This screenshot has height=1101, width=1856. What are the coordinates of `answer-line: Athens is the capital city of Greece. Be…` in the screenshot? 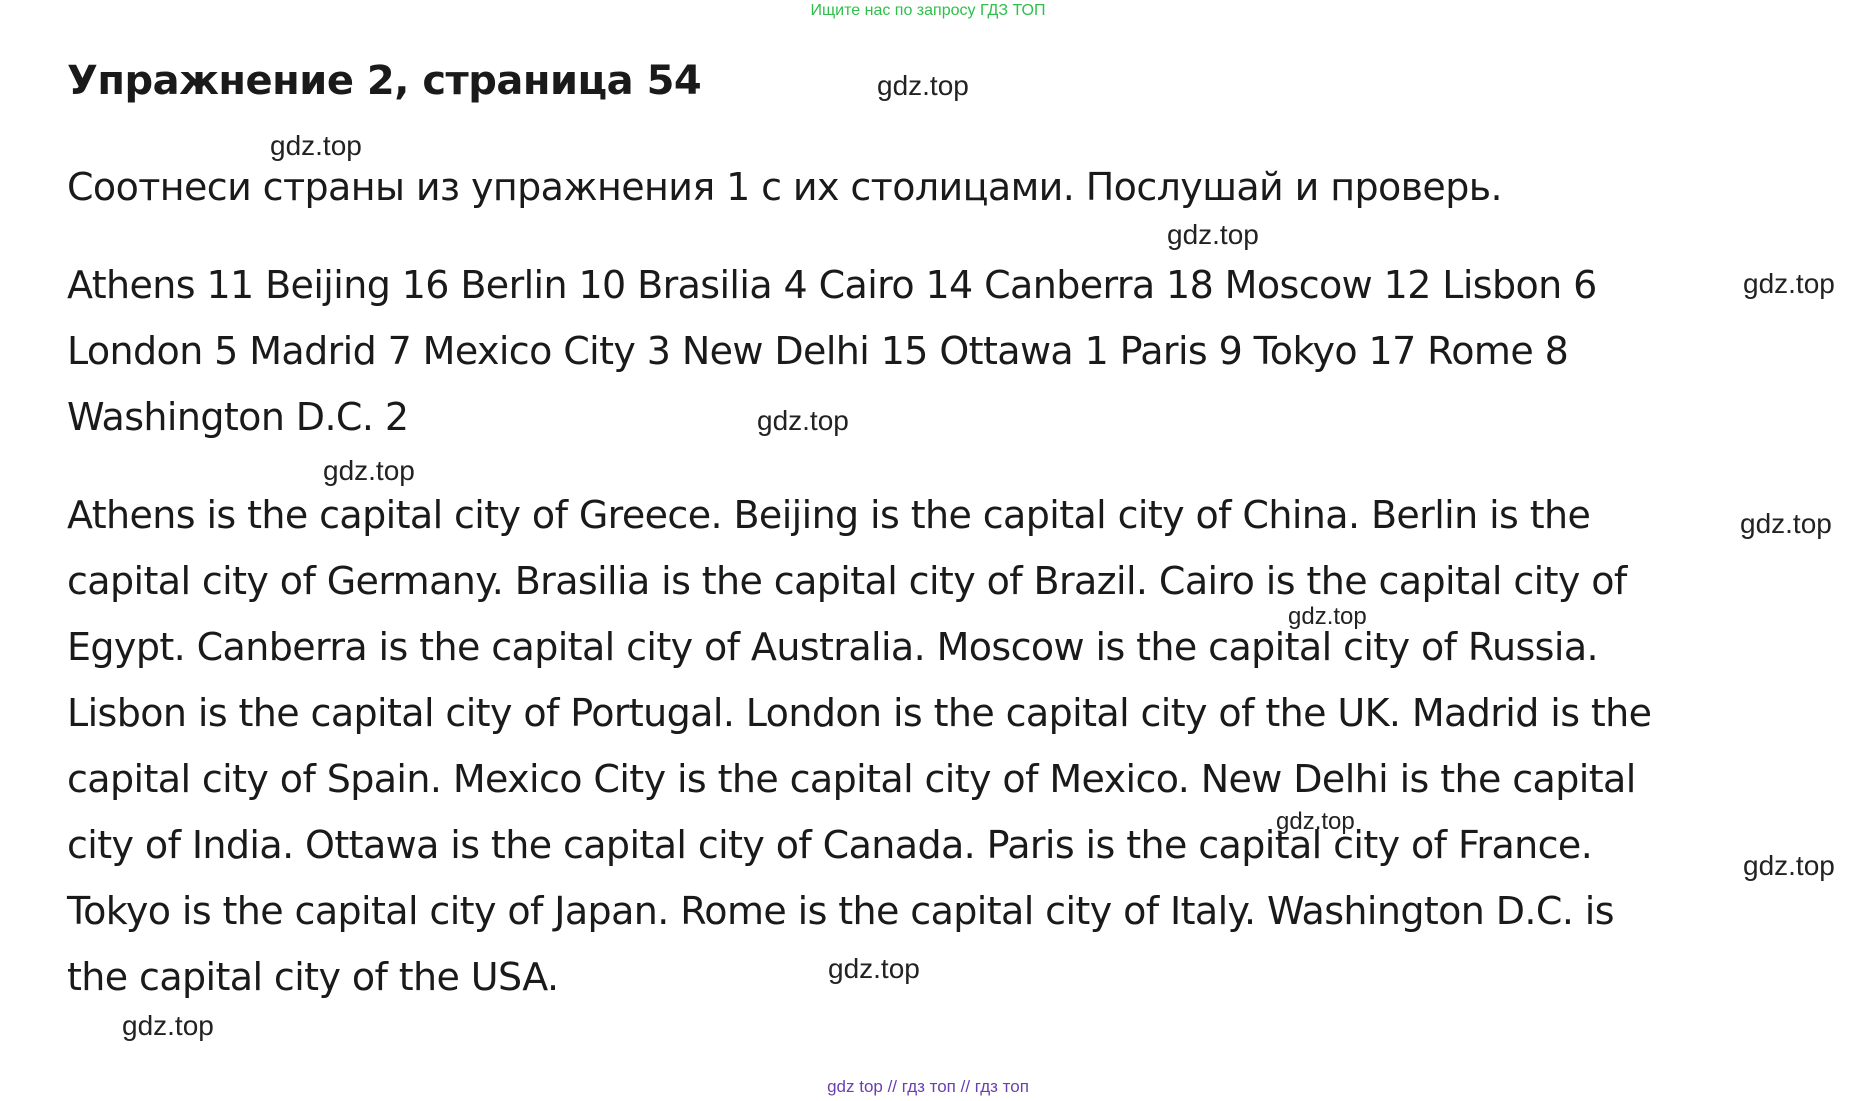 It's located at (829, 515).